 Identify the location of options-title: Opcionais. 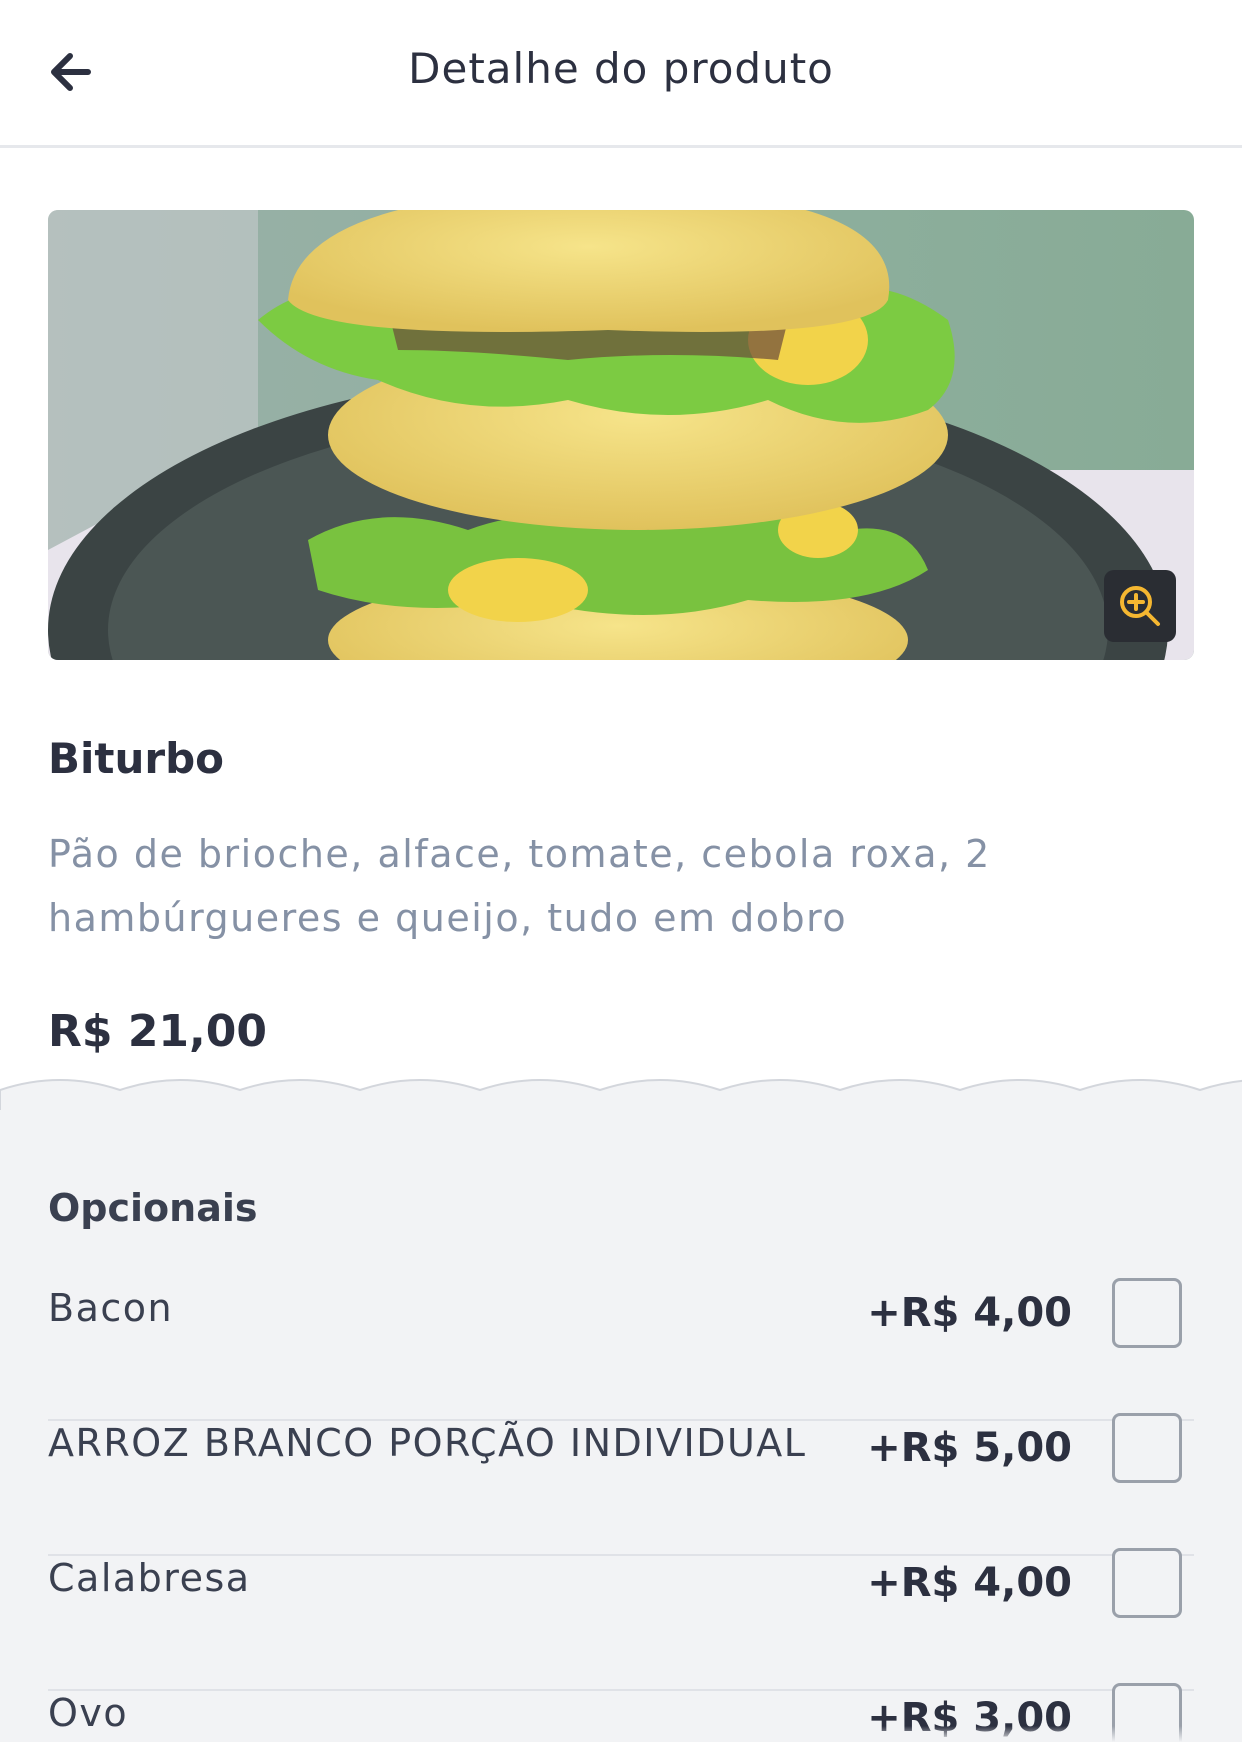
(153, 1208).